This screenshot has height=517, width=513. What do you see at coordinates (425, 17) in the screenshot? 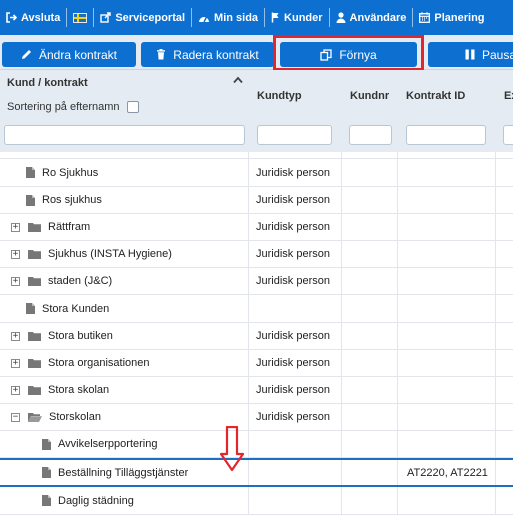
I see `calendar-icon` at bounding box center [425, 17].